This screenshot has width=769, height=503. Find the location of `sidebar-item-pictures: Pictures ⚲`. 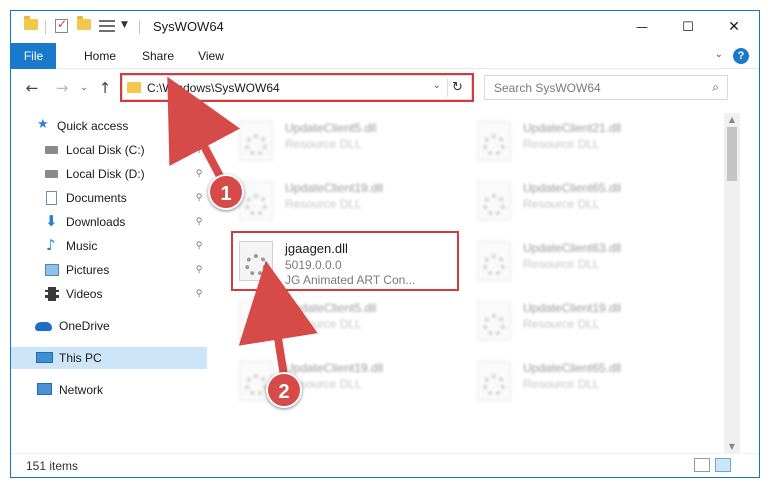

sidebar-item-pictures: Pictures ⚲ is located at coordinates (124, 270).